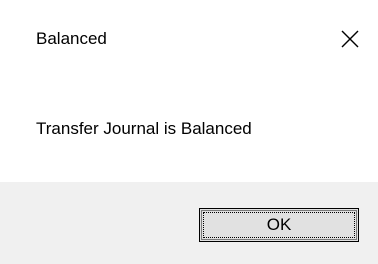  I want to click on ok-button-label: OK, so click(279, 224).